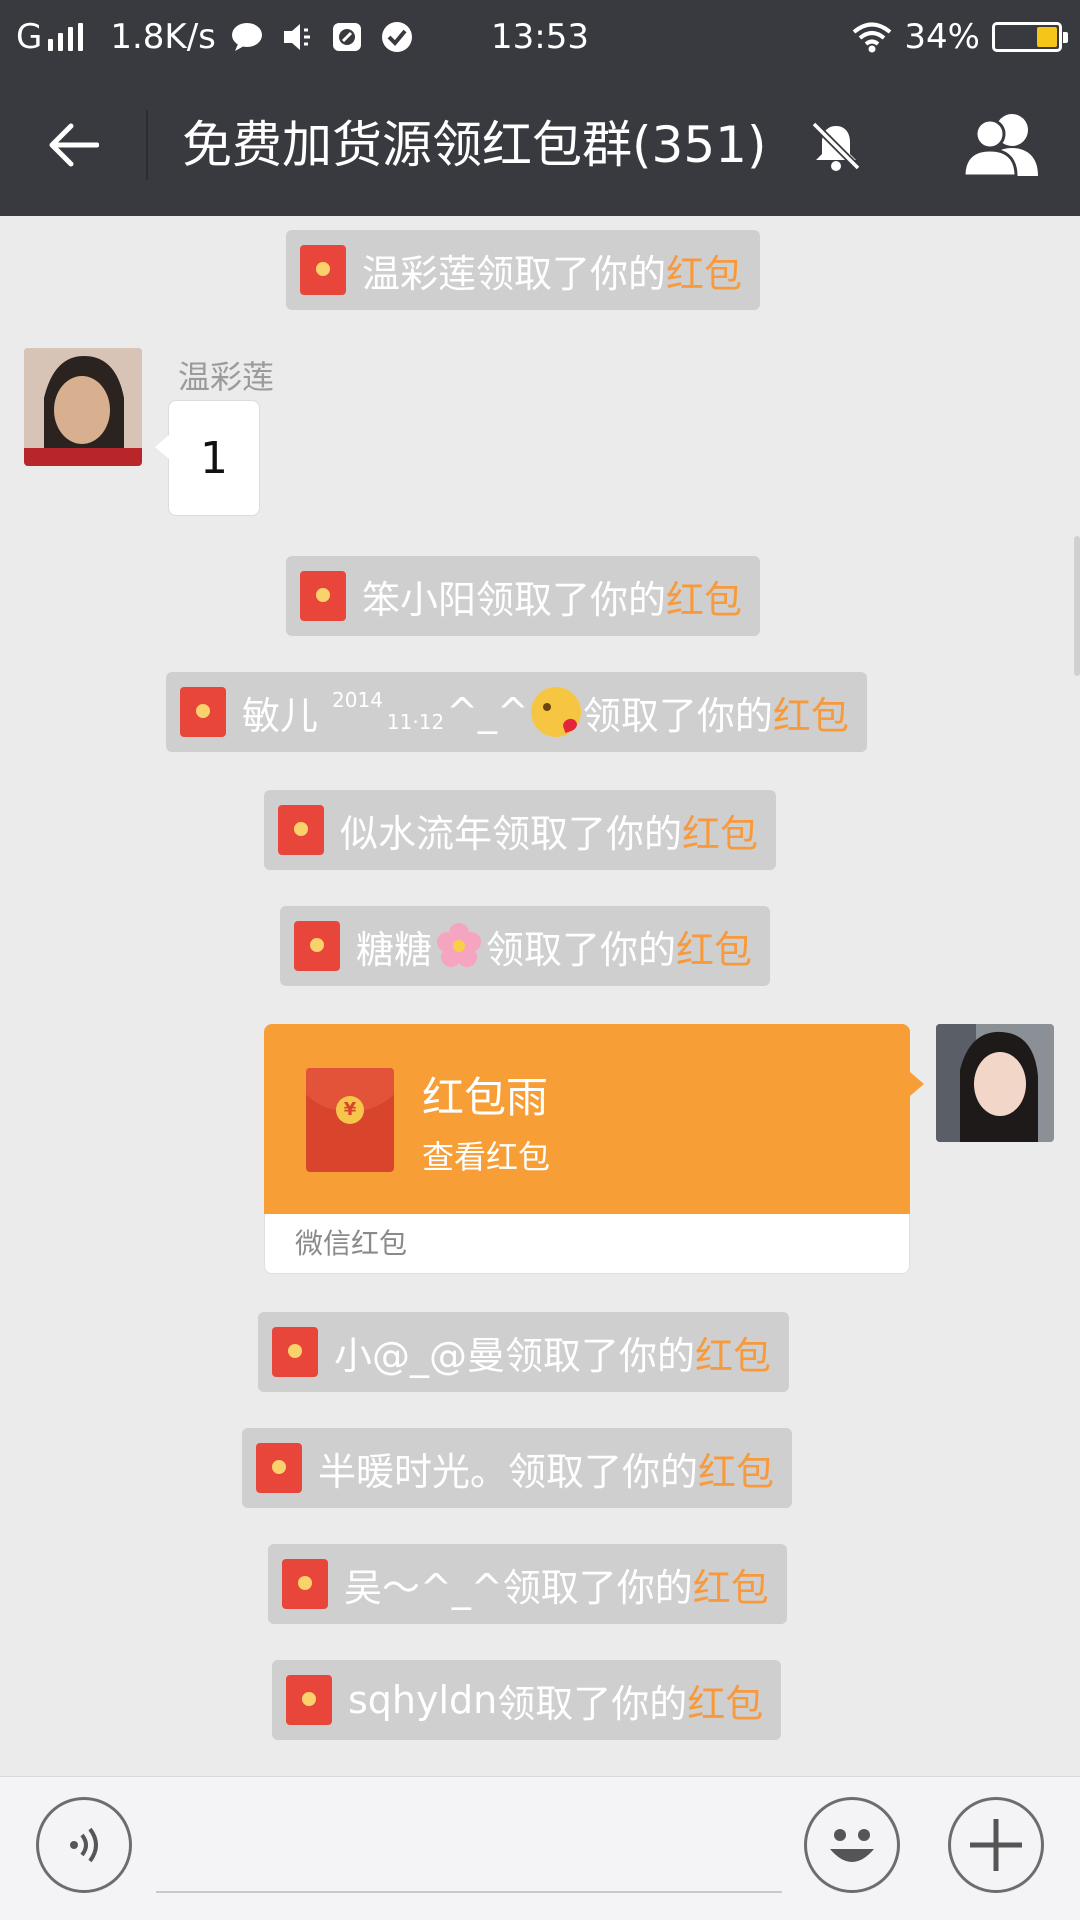 The image size is (1080, 1920). What do you see at coordinates (29, 37) in the screenshot?
I see `carrier-label: G` at bounding box center [29, 37].